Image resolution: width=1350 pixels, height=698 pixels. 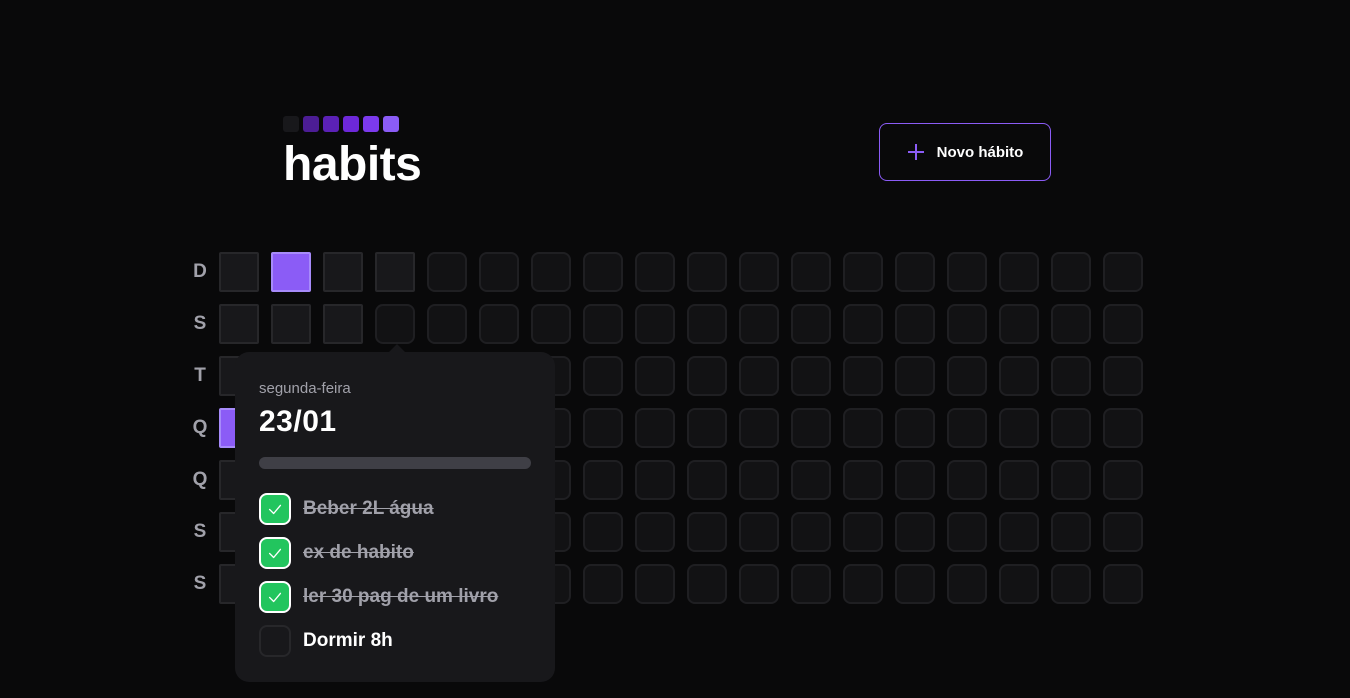 What do you see at coordinates (352, 124) in the screenshot?
I see `logo-squares` at bounding box center [352, 124].